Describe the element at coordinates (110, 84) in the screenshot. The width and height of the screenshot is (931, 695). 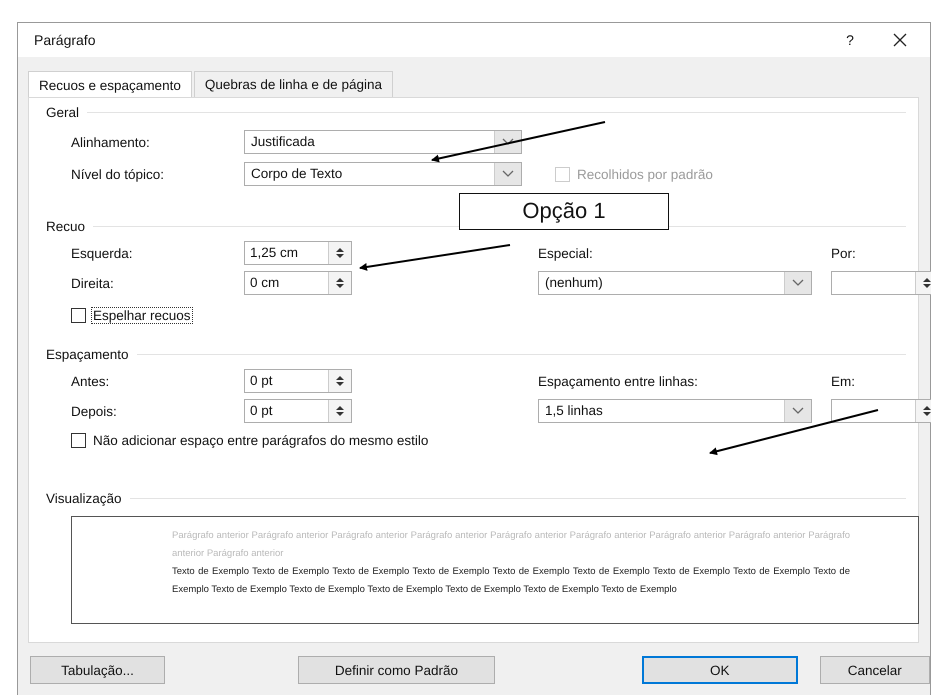
I see `tab: Recuos e espaçamento` at that location.